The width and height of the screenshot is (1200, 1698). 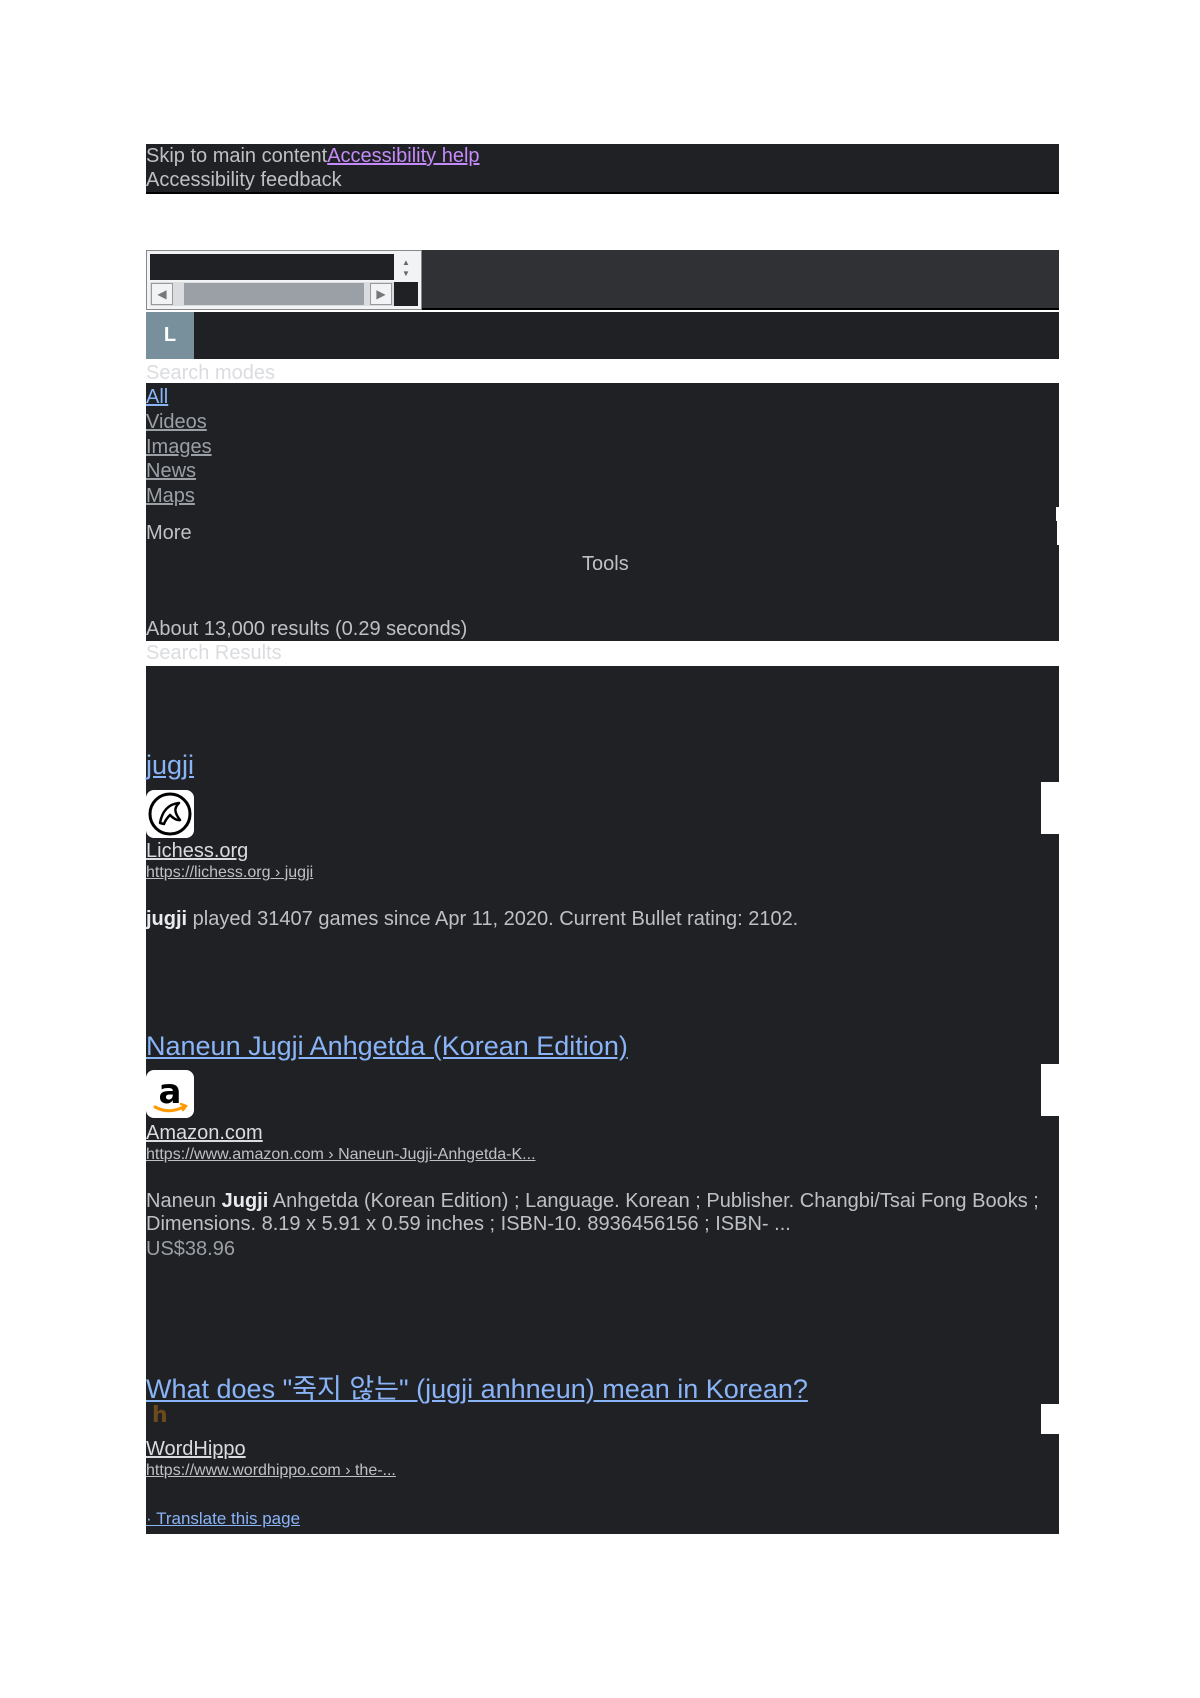 What do you see at coordinates (236, 156) in the screenshot?
I see `skip-to-main-link: Skip to main content` at bounding box center [236, 156].